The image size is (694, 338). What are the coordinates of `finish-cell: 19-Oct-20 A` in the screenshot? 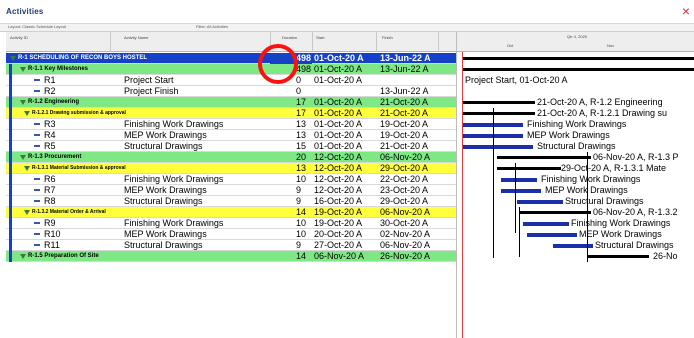 It's located at (404, 135).